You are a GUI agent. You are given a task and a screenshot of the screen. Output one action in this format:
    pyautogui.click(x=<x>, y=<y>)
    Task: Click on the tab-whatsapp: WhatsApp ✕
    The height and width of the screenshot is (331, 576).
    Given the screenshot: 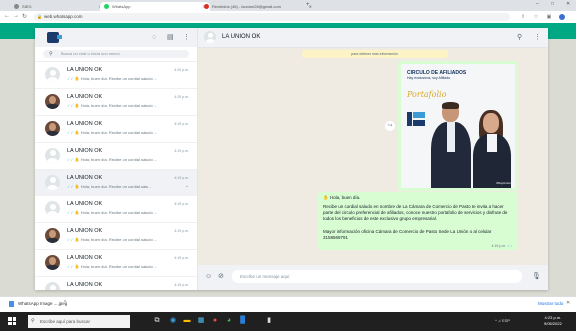 What is the action you would take?
    pyautogui.click(x=155, y=6)
    